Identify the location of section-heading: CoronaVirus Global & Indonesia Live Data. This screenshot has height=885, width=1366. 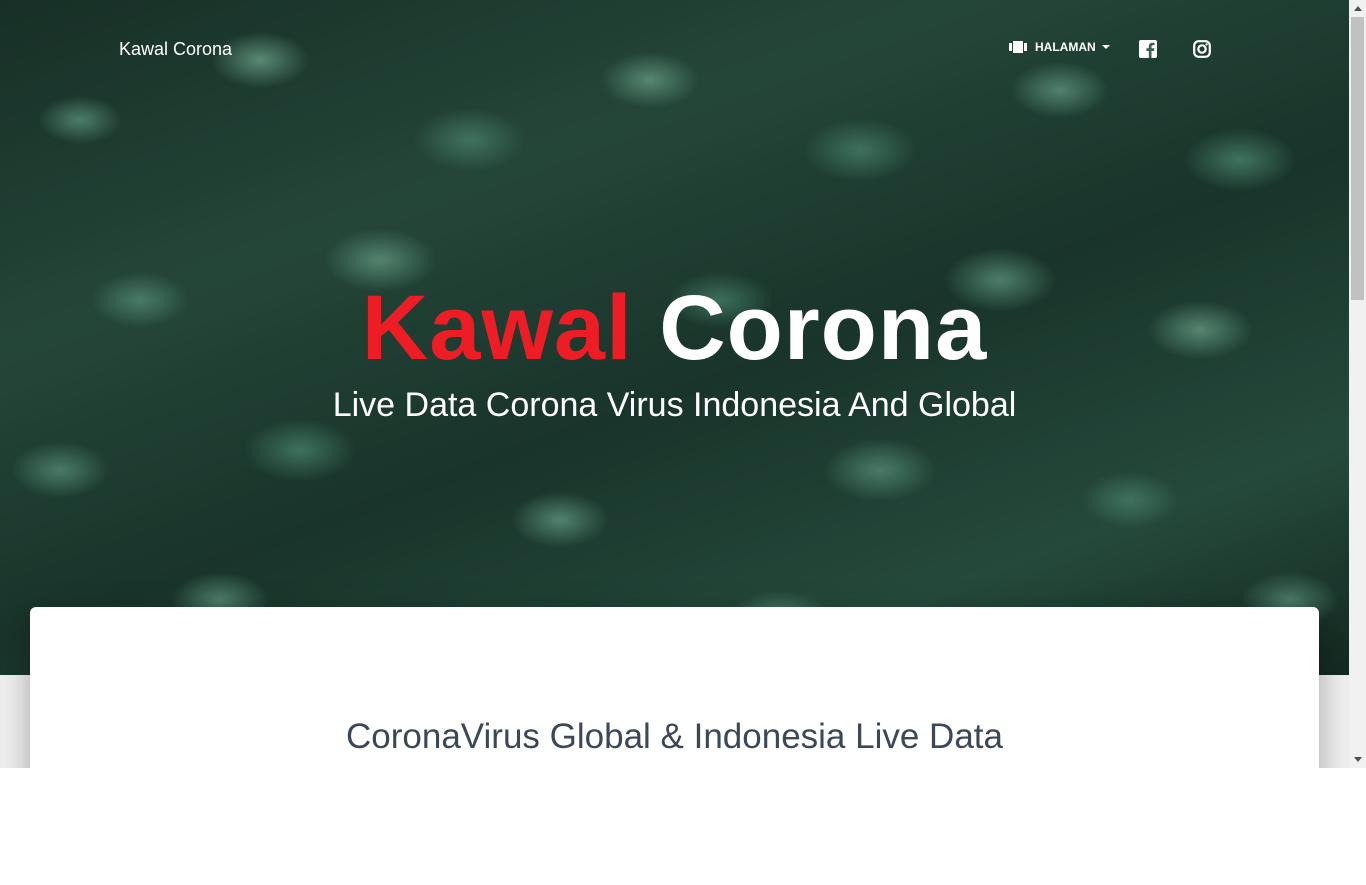
(674, 736).